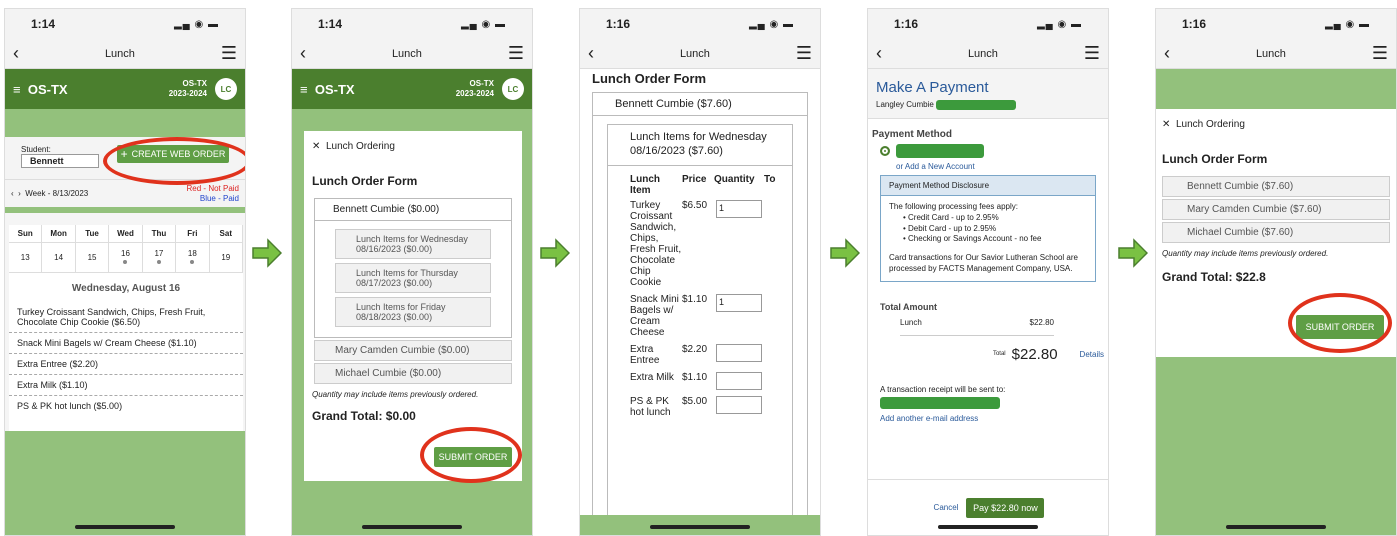  What do you see at coordinates (711, 406) in the screenshot?
I see `table-row: PS & PK hot lunch $5.00` at bounding box center [711, 406].